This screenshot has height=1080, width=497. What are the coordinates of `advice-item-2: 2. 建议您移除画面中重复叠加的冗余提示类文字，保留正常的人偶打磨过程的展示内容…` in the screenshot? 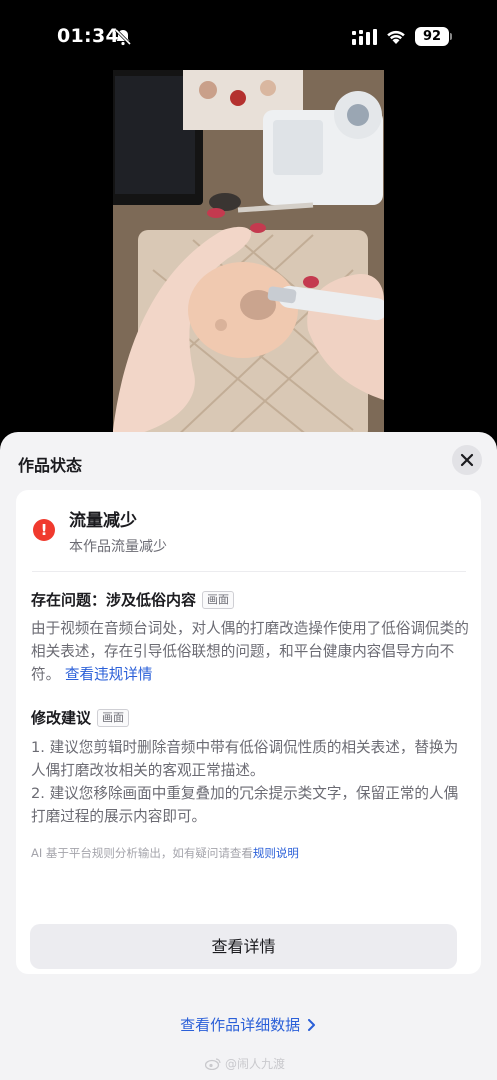 It's located at (245, 805).